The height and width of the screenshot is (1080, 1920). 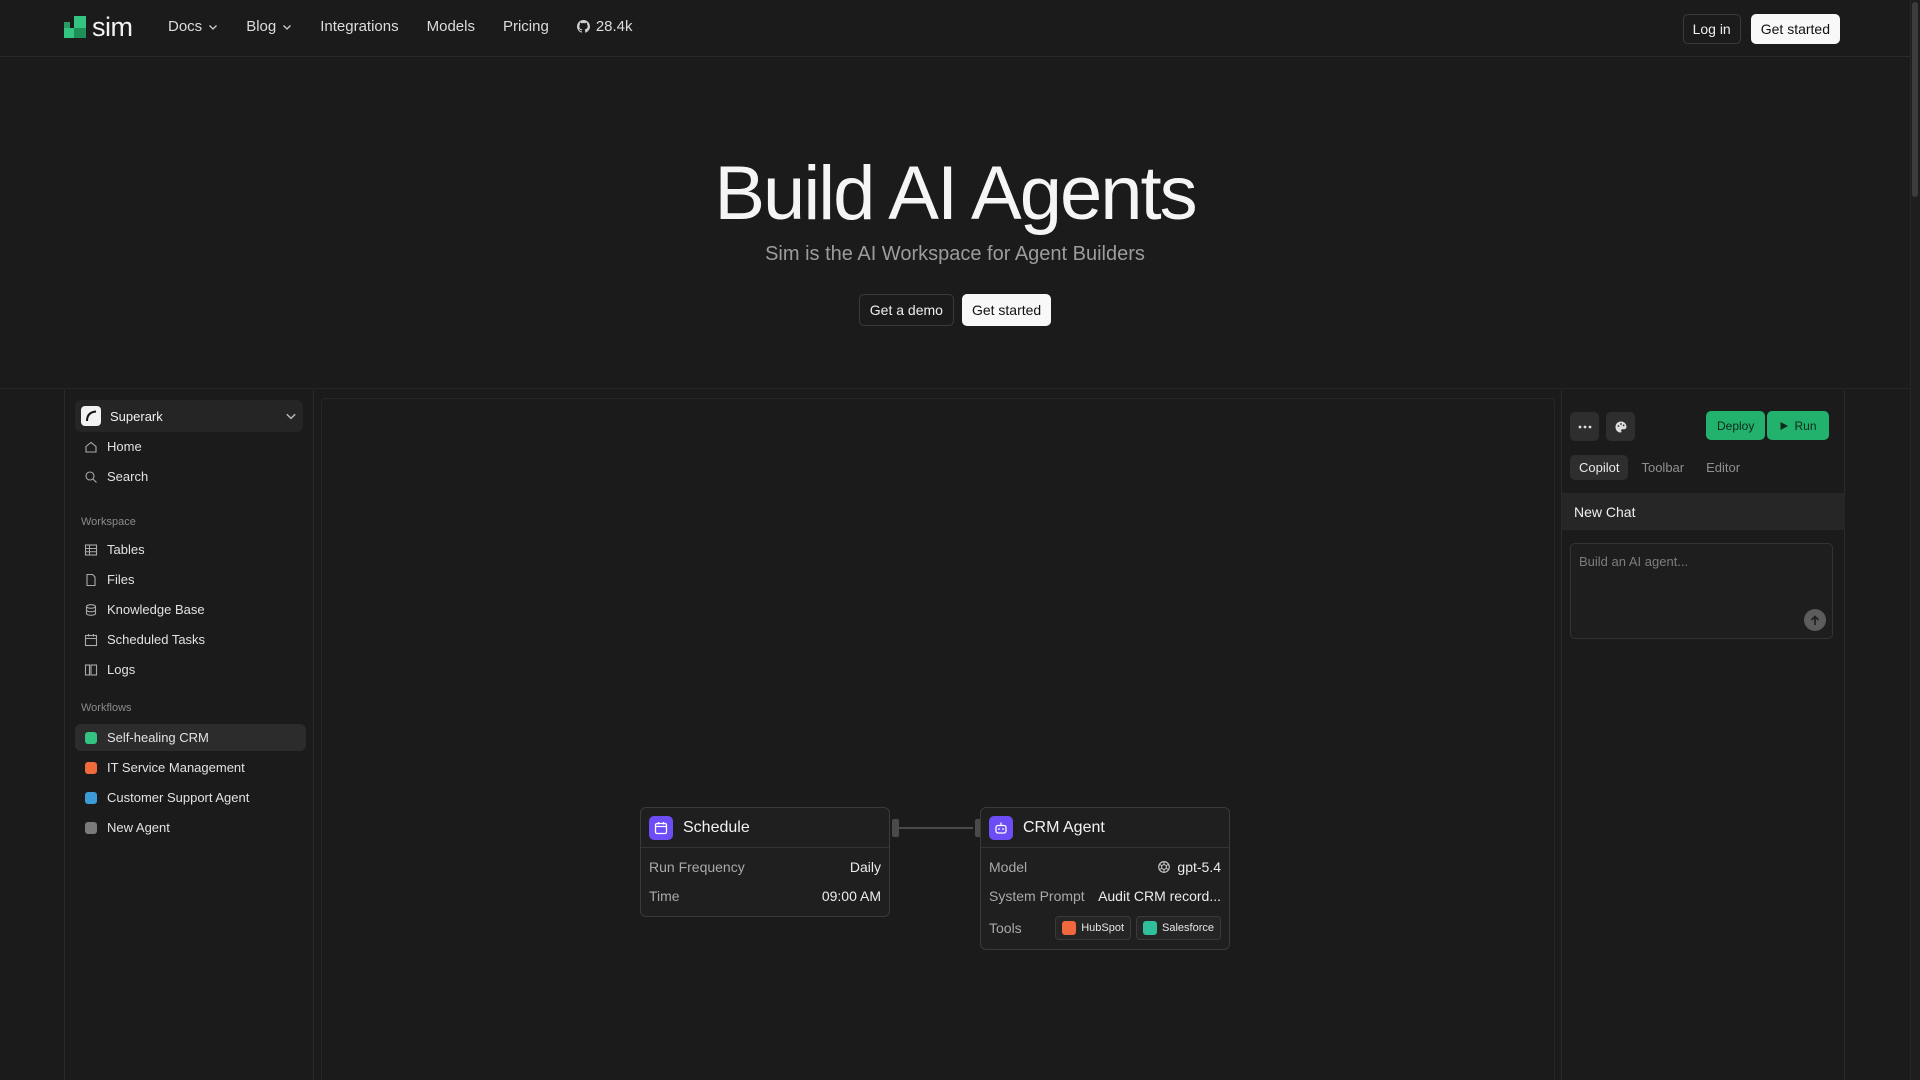 I want to click on get-demo-button: Get a demo, so click(x=906, y=310).